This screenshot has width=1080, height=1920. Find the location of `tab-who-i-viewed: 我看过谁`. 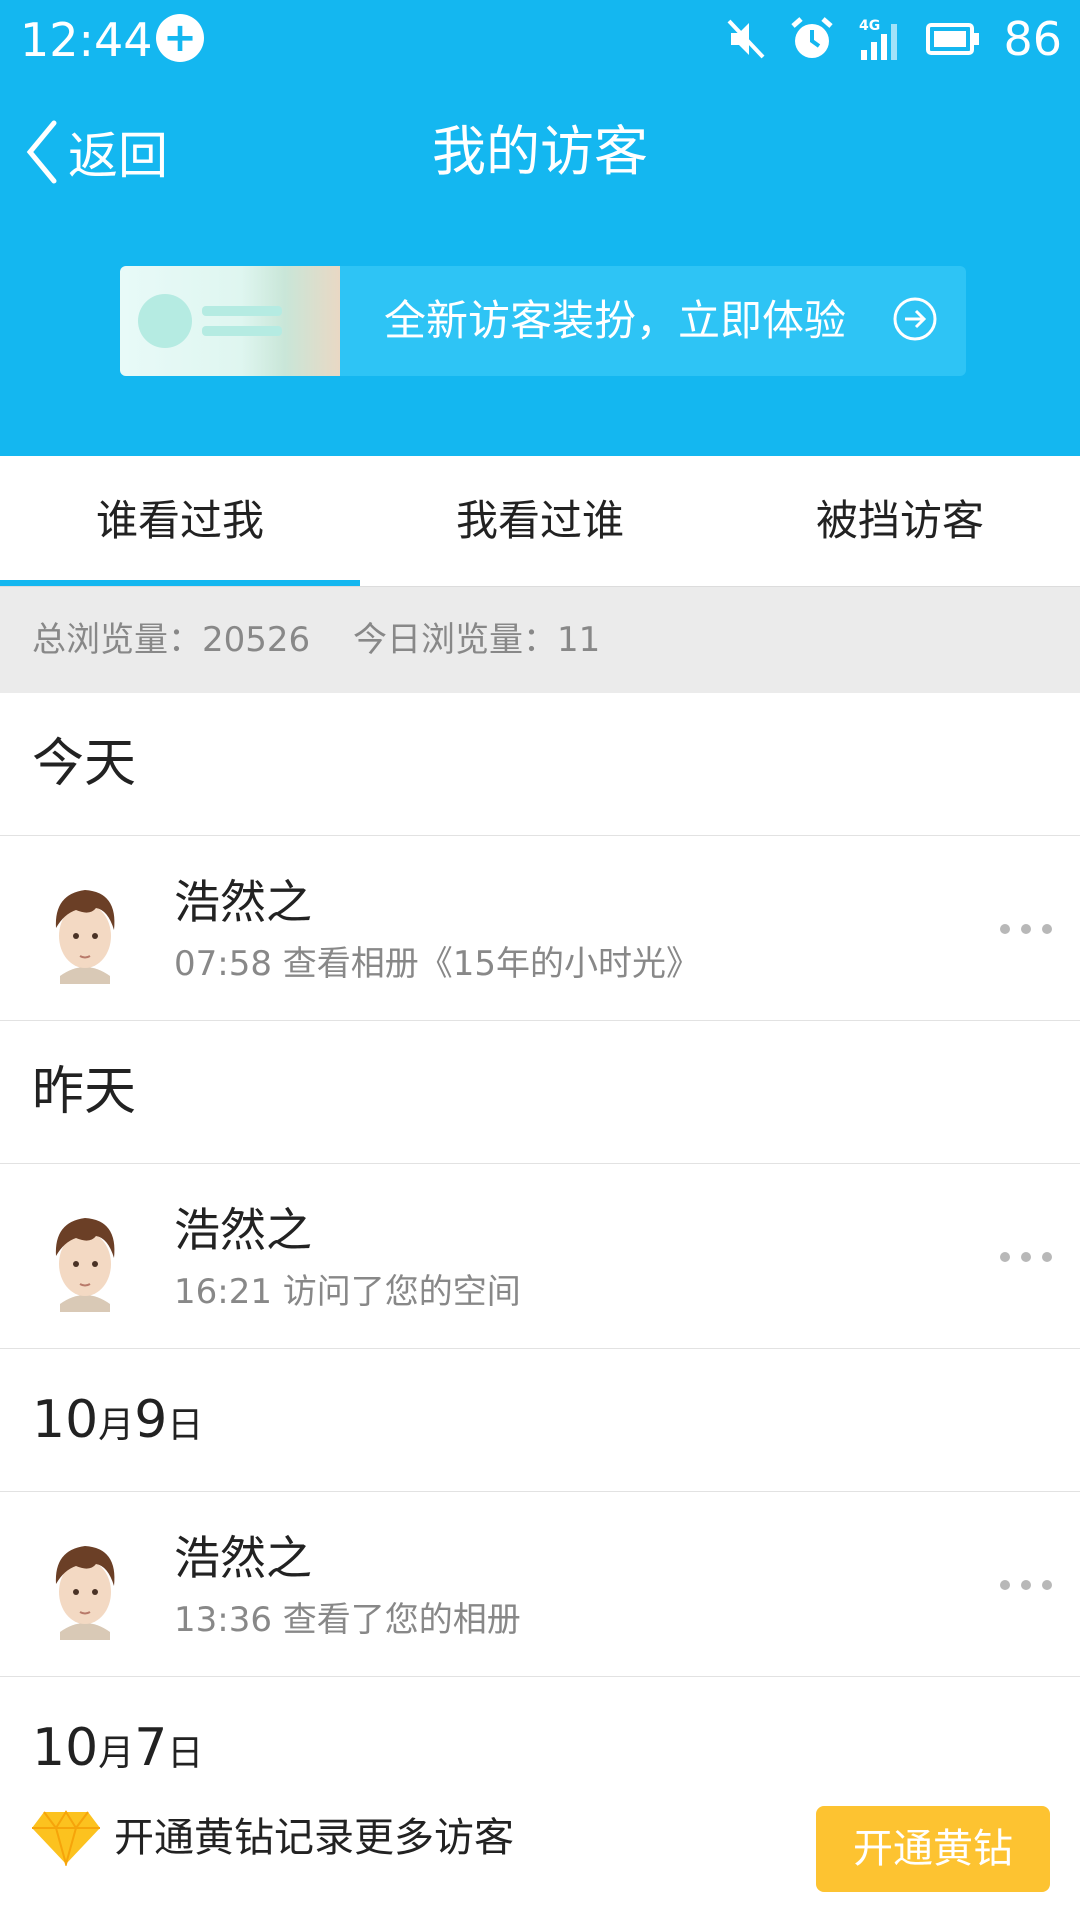

tab-who-i-viewed: 我看过谁 is located at coordinates (540, 521).